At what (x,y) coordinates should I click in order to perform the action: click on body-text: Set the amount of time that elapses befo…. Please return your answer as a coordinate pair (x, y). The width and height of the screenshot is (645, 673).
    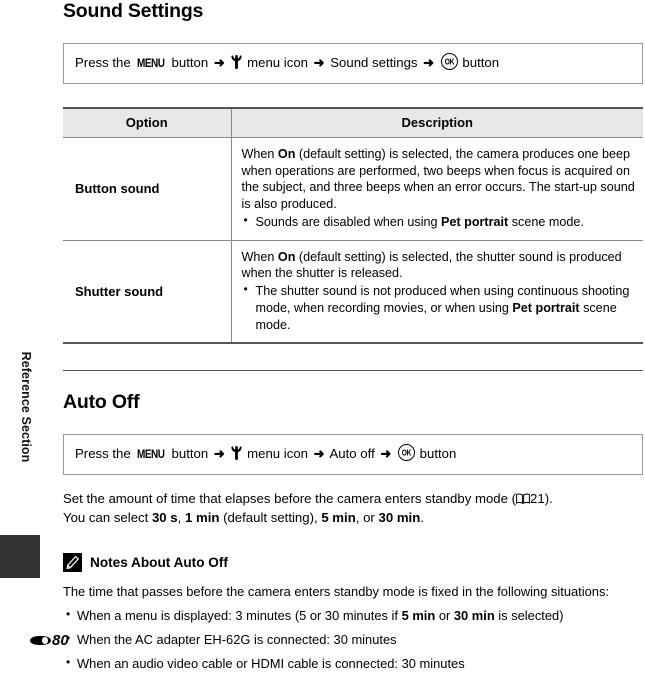
    Looking at the image, I should click on (290, 499).